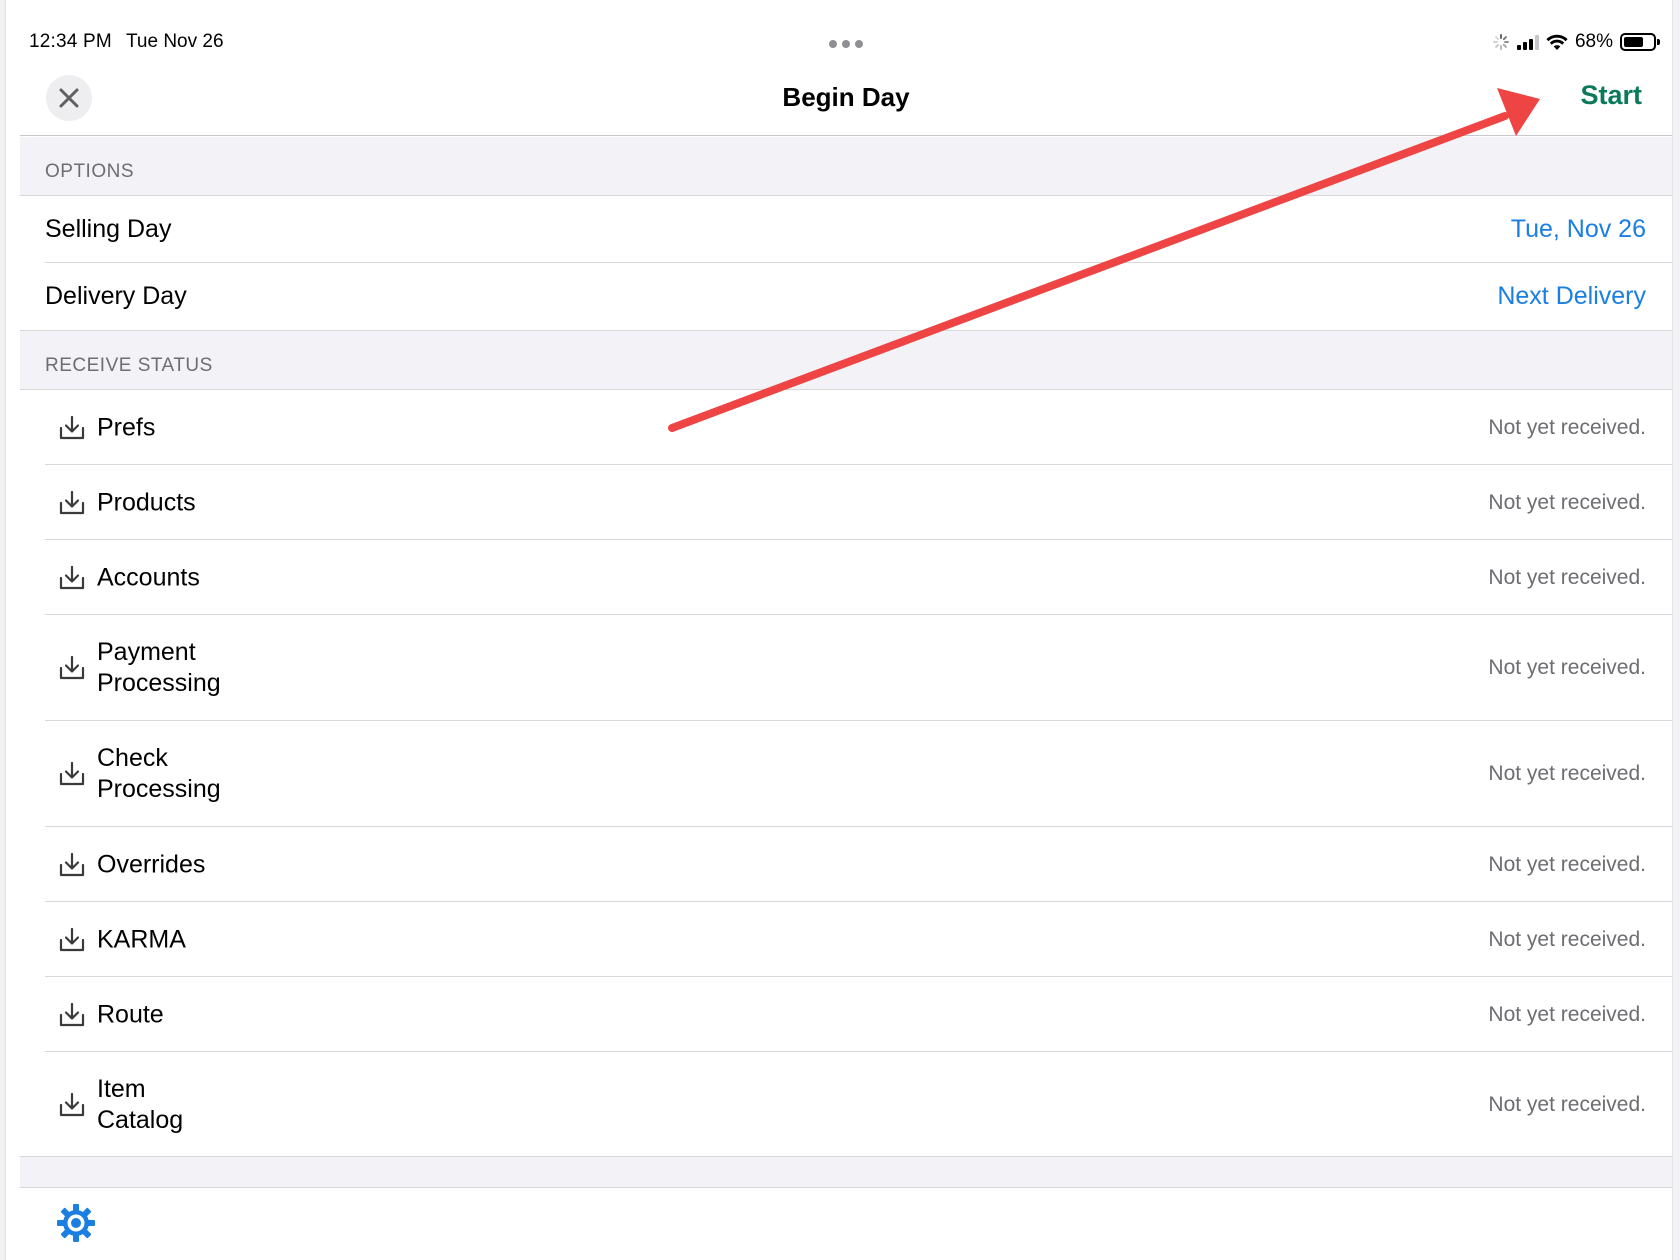 This screenshot has width=1680, height=1260. I want to click on list-item-name-line1: Route, so click(130, 1014).